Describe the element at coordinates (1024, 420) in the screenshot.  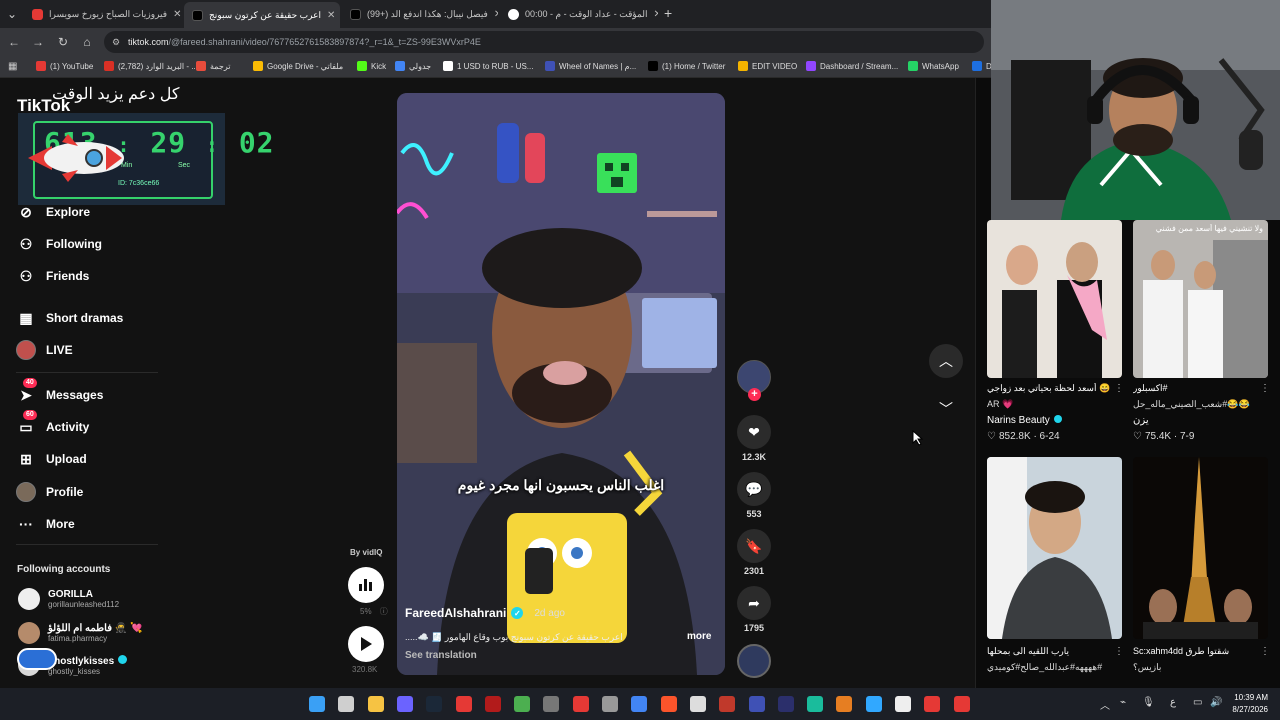
I see `feed-author-row: Narins Beauty` at that location.